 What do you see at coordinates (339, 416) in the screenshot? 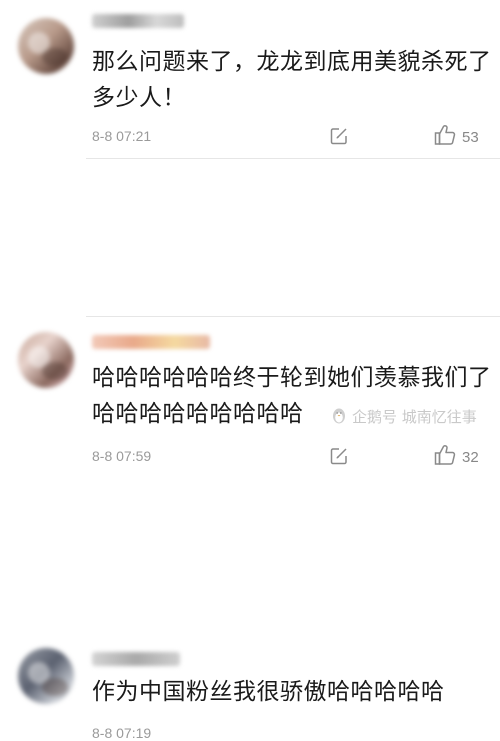
I see `penguin-logo-icon` at bounding box center [339, 416].